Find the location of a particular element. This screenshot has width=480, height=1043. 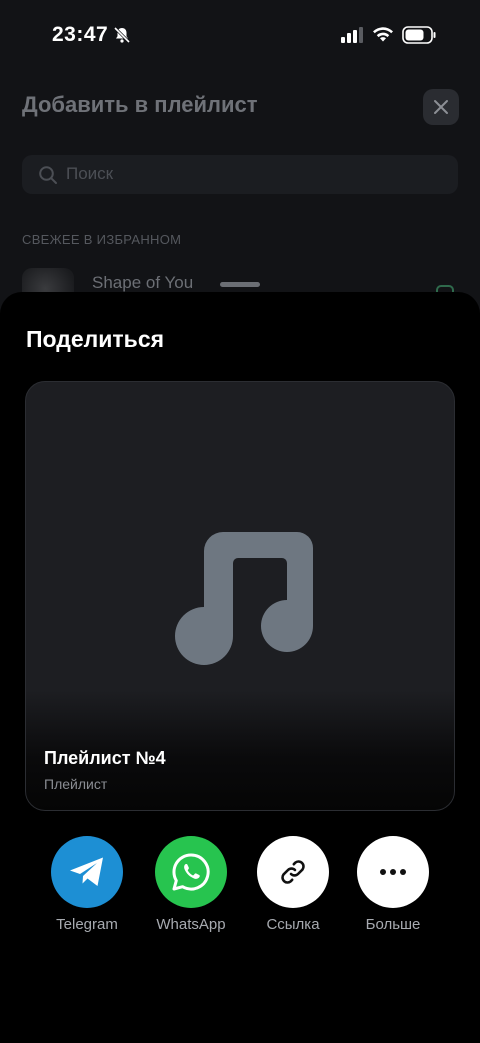

share-more-button: Больше is located at coordinates (393, 884).